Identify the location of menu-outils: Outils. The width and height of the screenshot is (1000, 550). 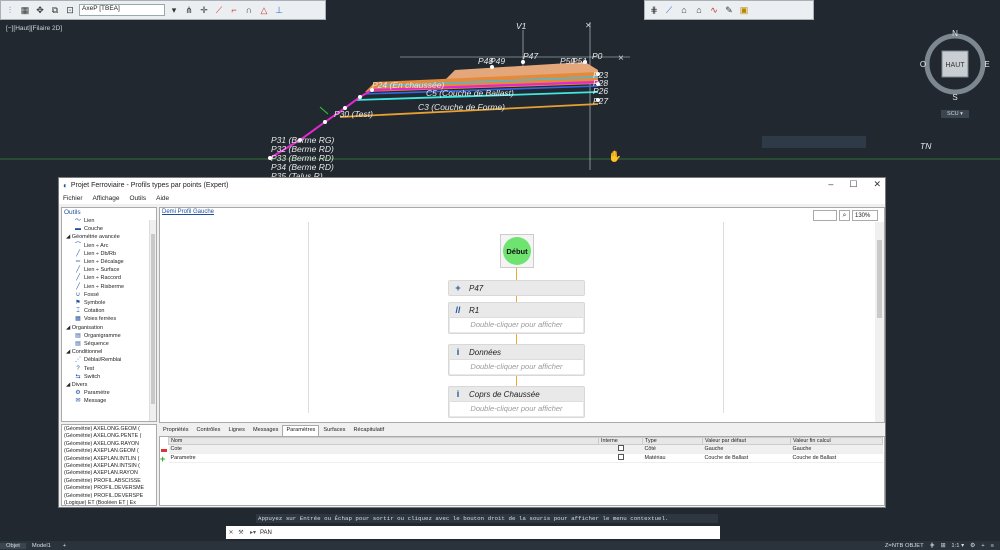
(138, 198).